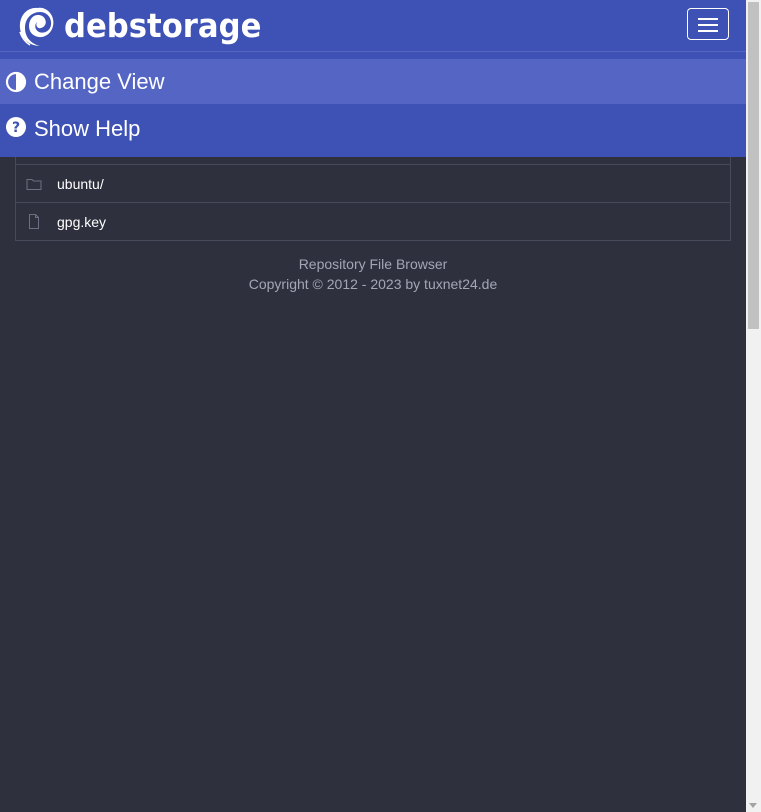  Describe the element at coordinates (36, 26) in the screenshot. I see `debian-swirl-icon` at that location.